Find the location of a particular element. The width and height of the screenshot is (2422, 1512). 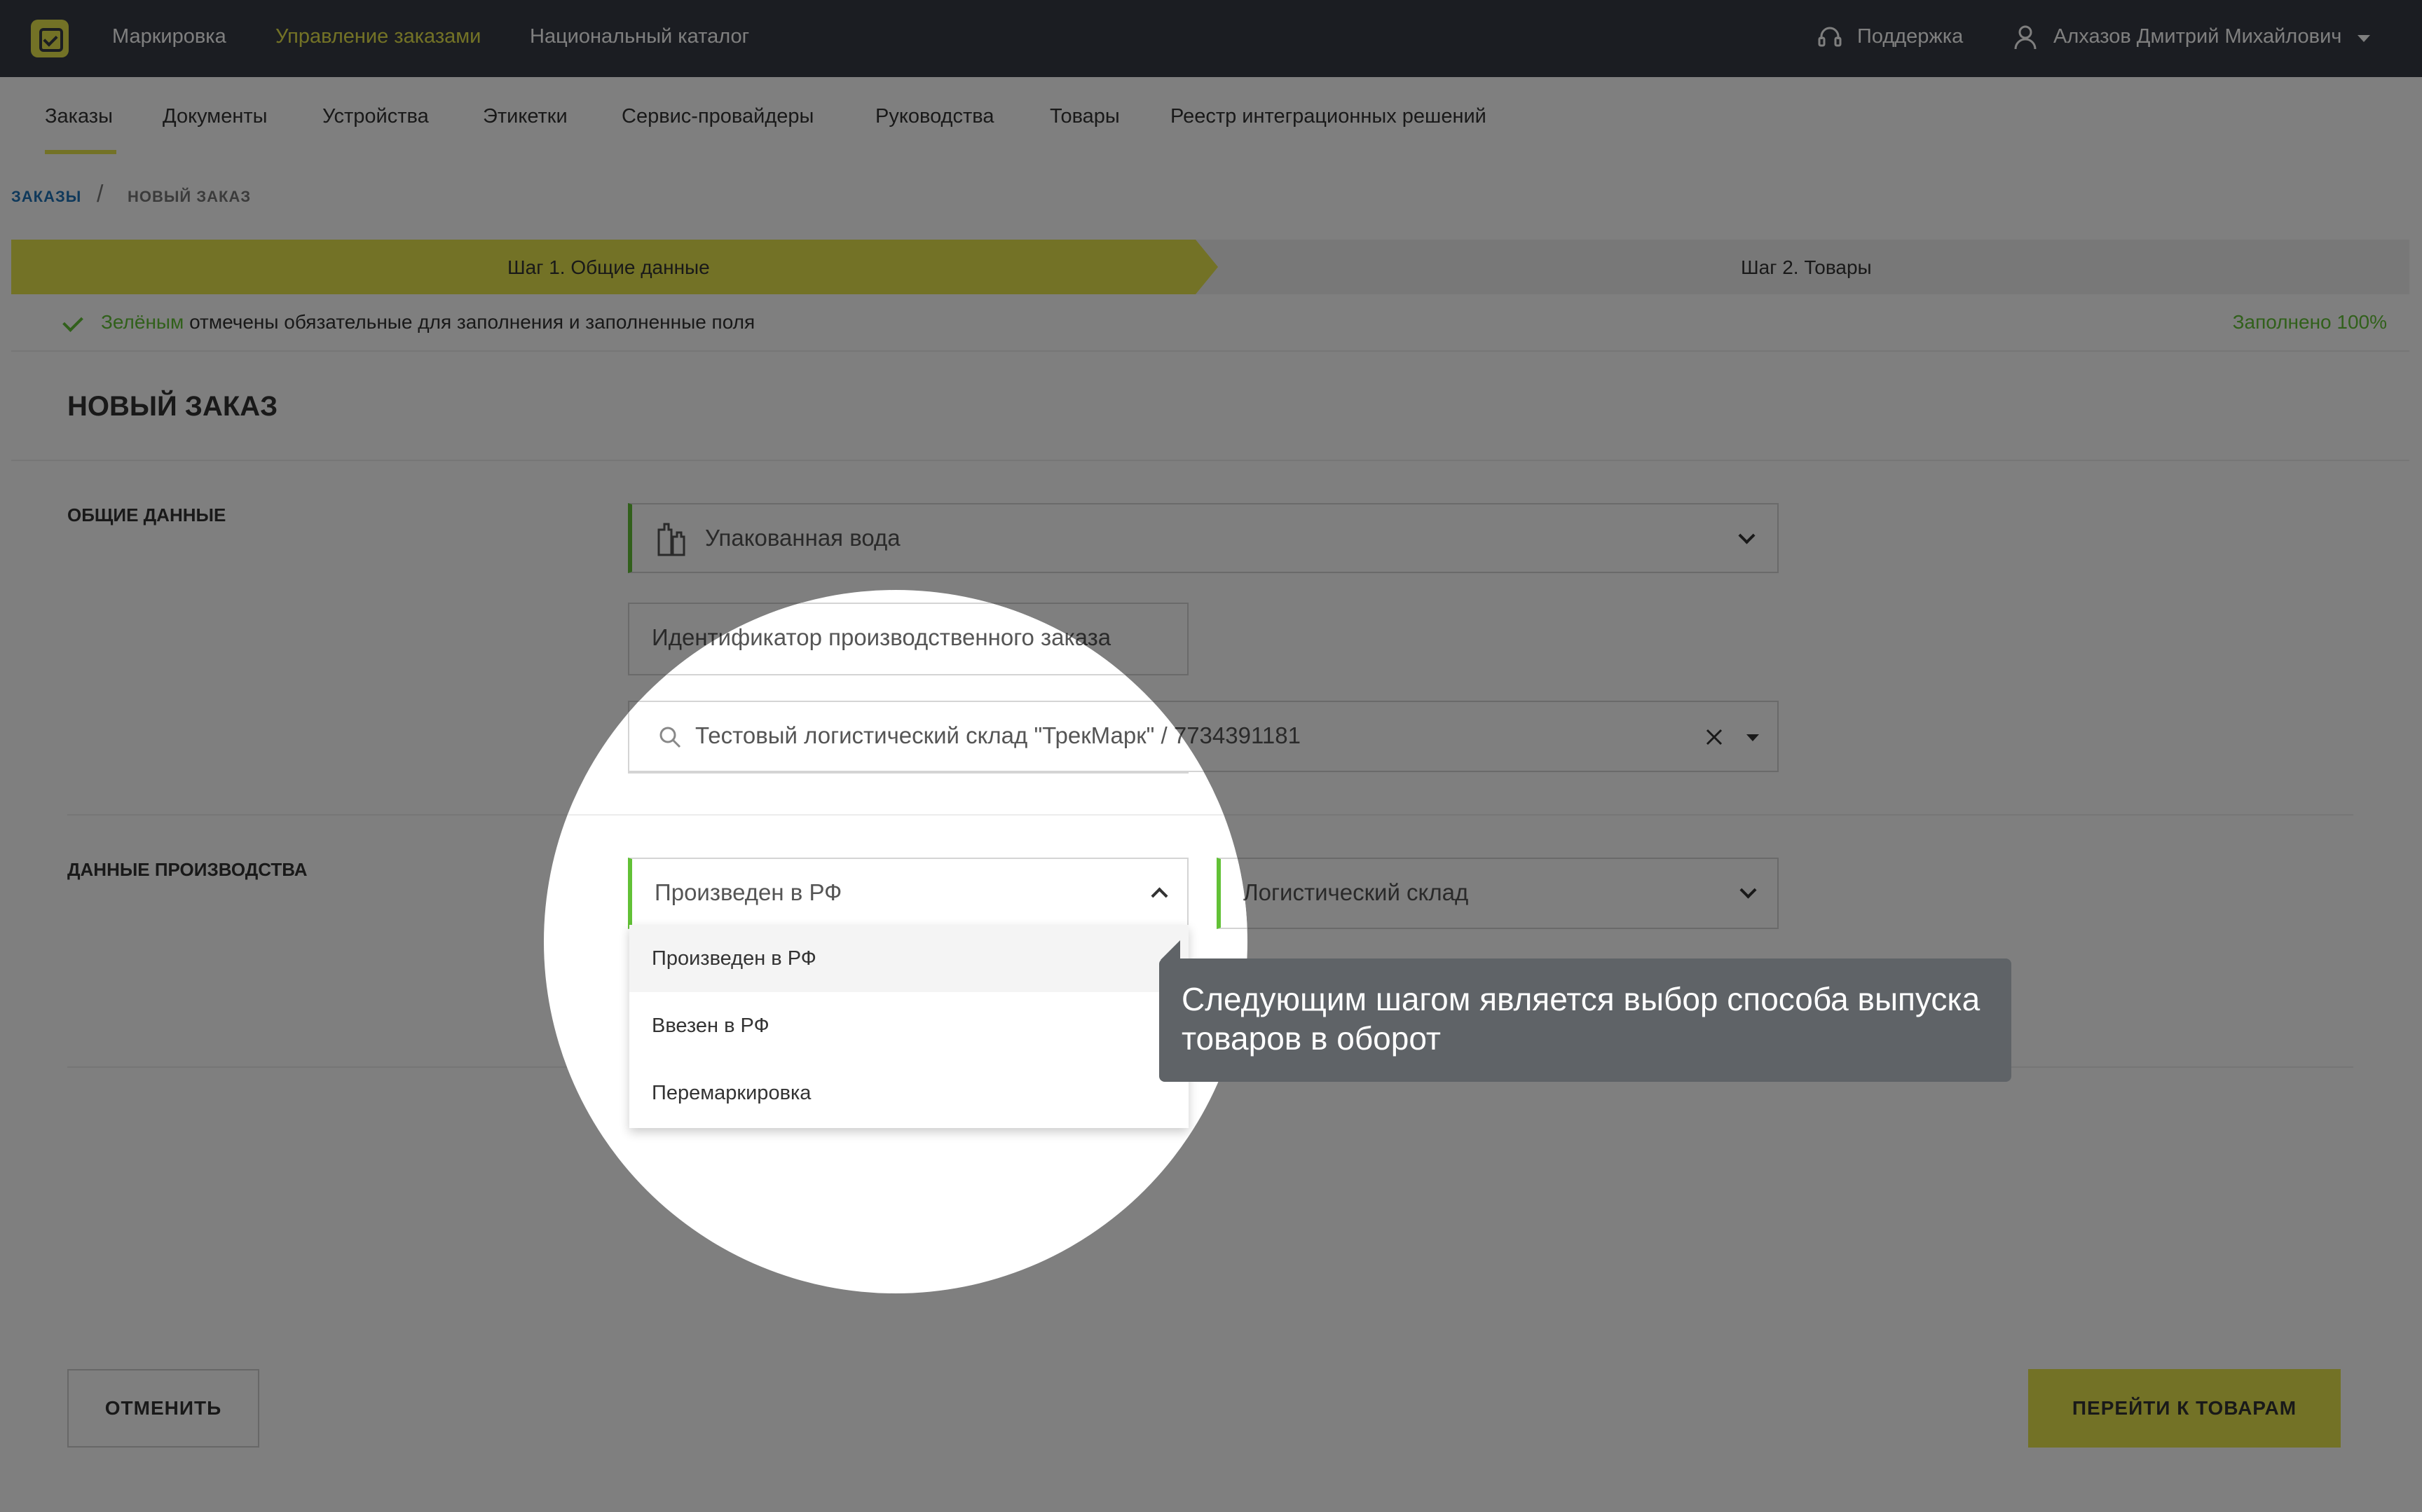

user-menu-caret-icon is located at coordinates (2364, 38).